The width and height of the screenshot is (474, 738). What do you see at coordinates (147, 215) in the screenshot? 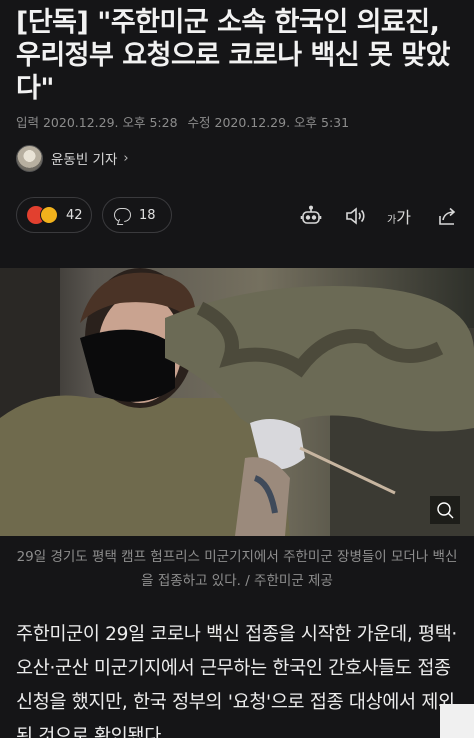
I see `comment-count: 18` at bounding box center [147, 215].